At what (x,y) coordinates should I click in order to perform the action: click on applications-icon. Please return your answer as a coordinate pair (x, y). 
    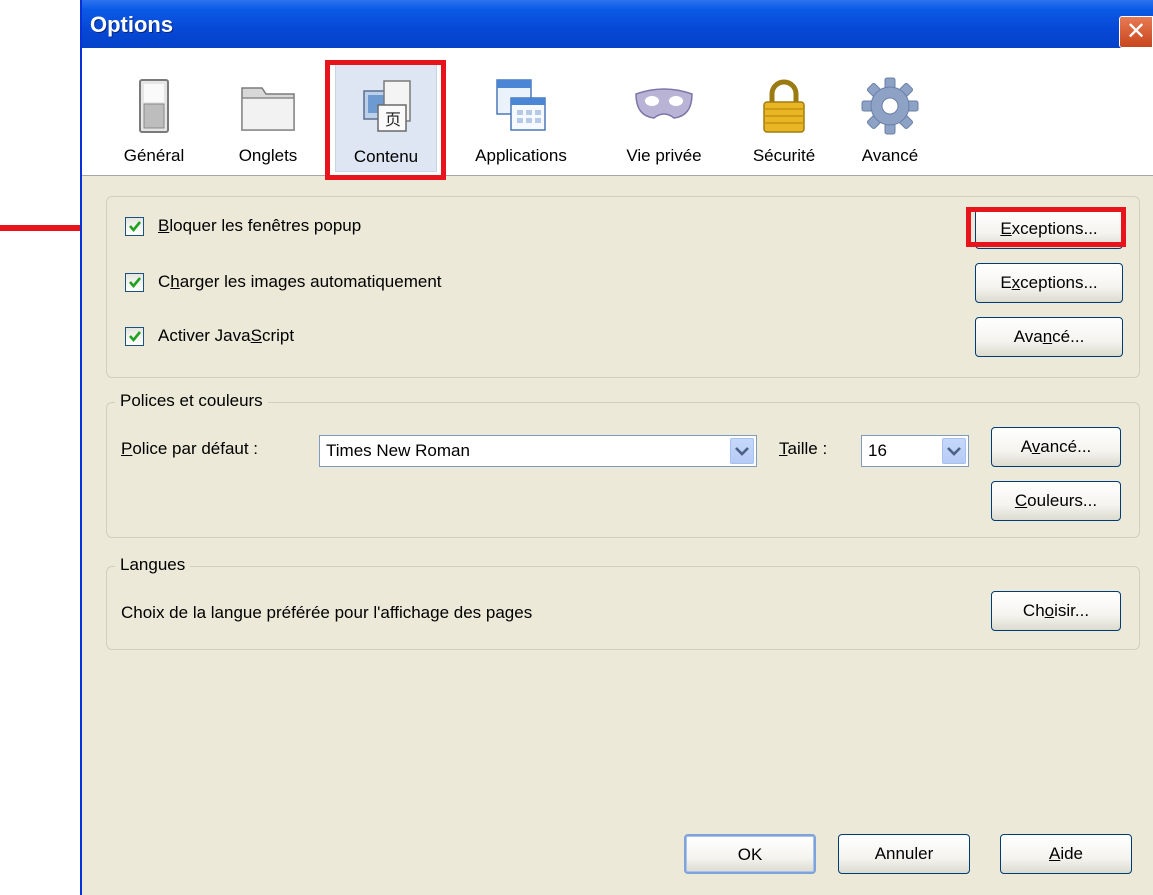
    Looking at the image, I should click on (521, 105).